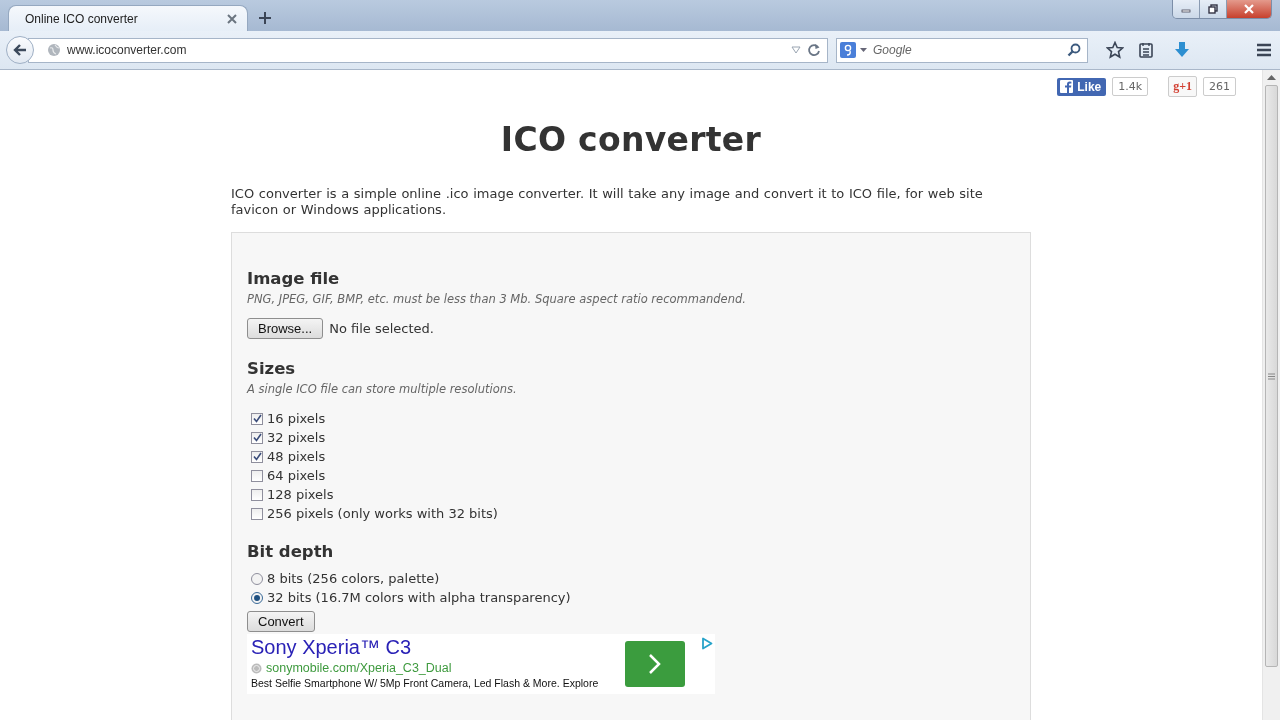 The width and height of the screenshot is (1280, 720). I want to click on plus-one-button: g+1, so click(1182, 86).